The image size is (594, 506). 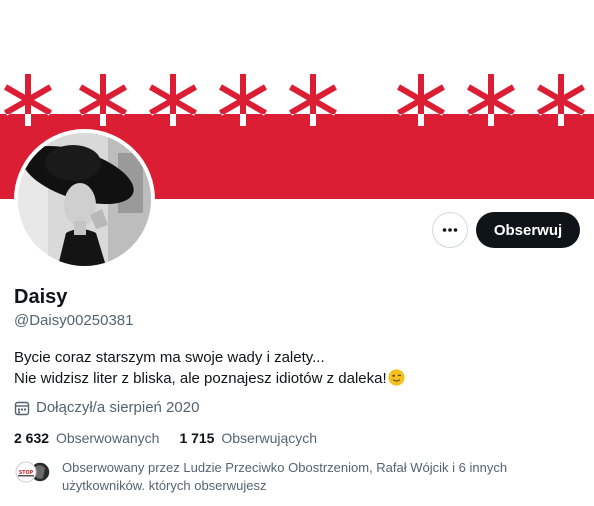 What do you see at coordinates (197, 438) in the screenshot?
I see `followers-count: 1 715` at bounding box center [197, 438].